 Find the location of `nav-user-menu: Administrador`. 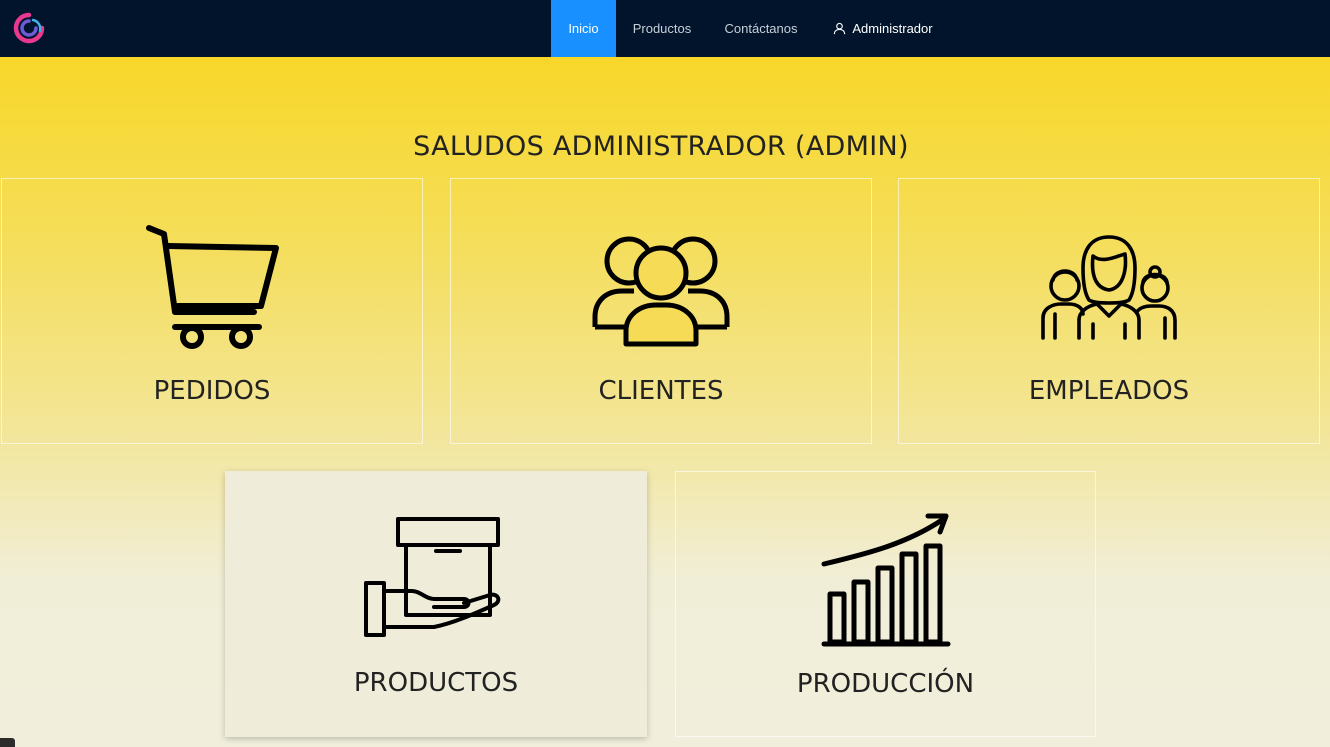

nav-user-menu: Administrador is located at coordinates (883, 28).